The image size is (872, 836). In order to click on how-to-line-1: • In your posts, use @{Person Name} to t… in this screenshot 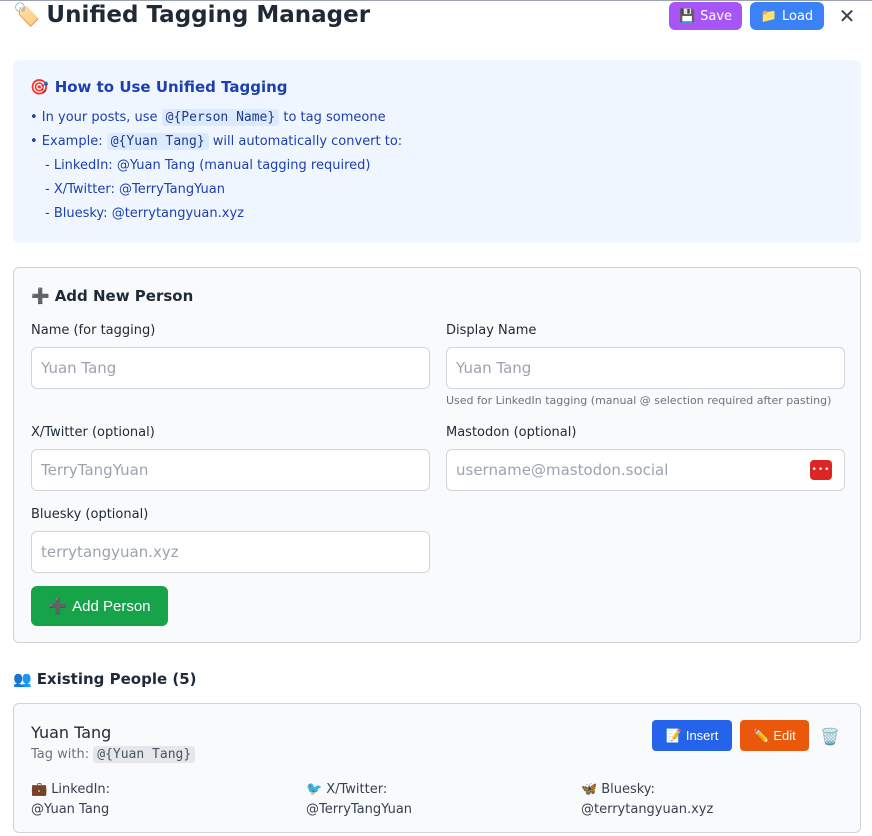, I will do `click(437, 119)`.